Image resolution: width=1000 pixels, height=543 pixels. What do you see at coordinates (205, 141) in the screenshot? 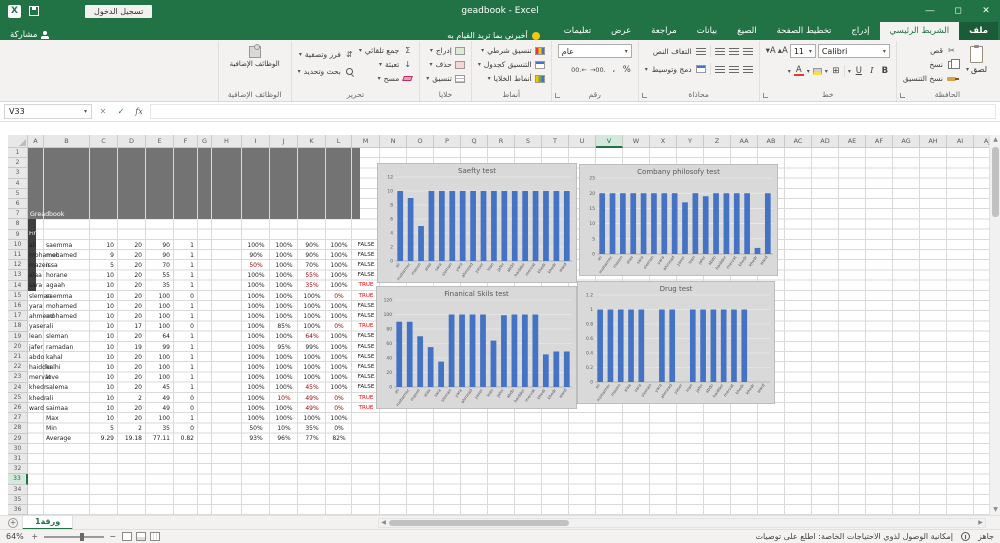
I see `column-header-G: G` at bounding box center [205, 141].